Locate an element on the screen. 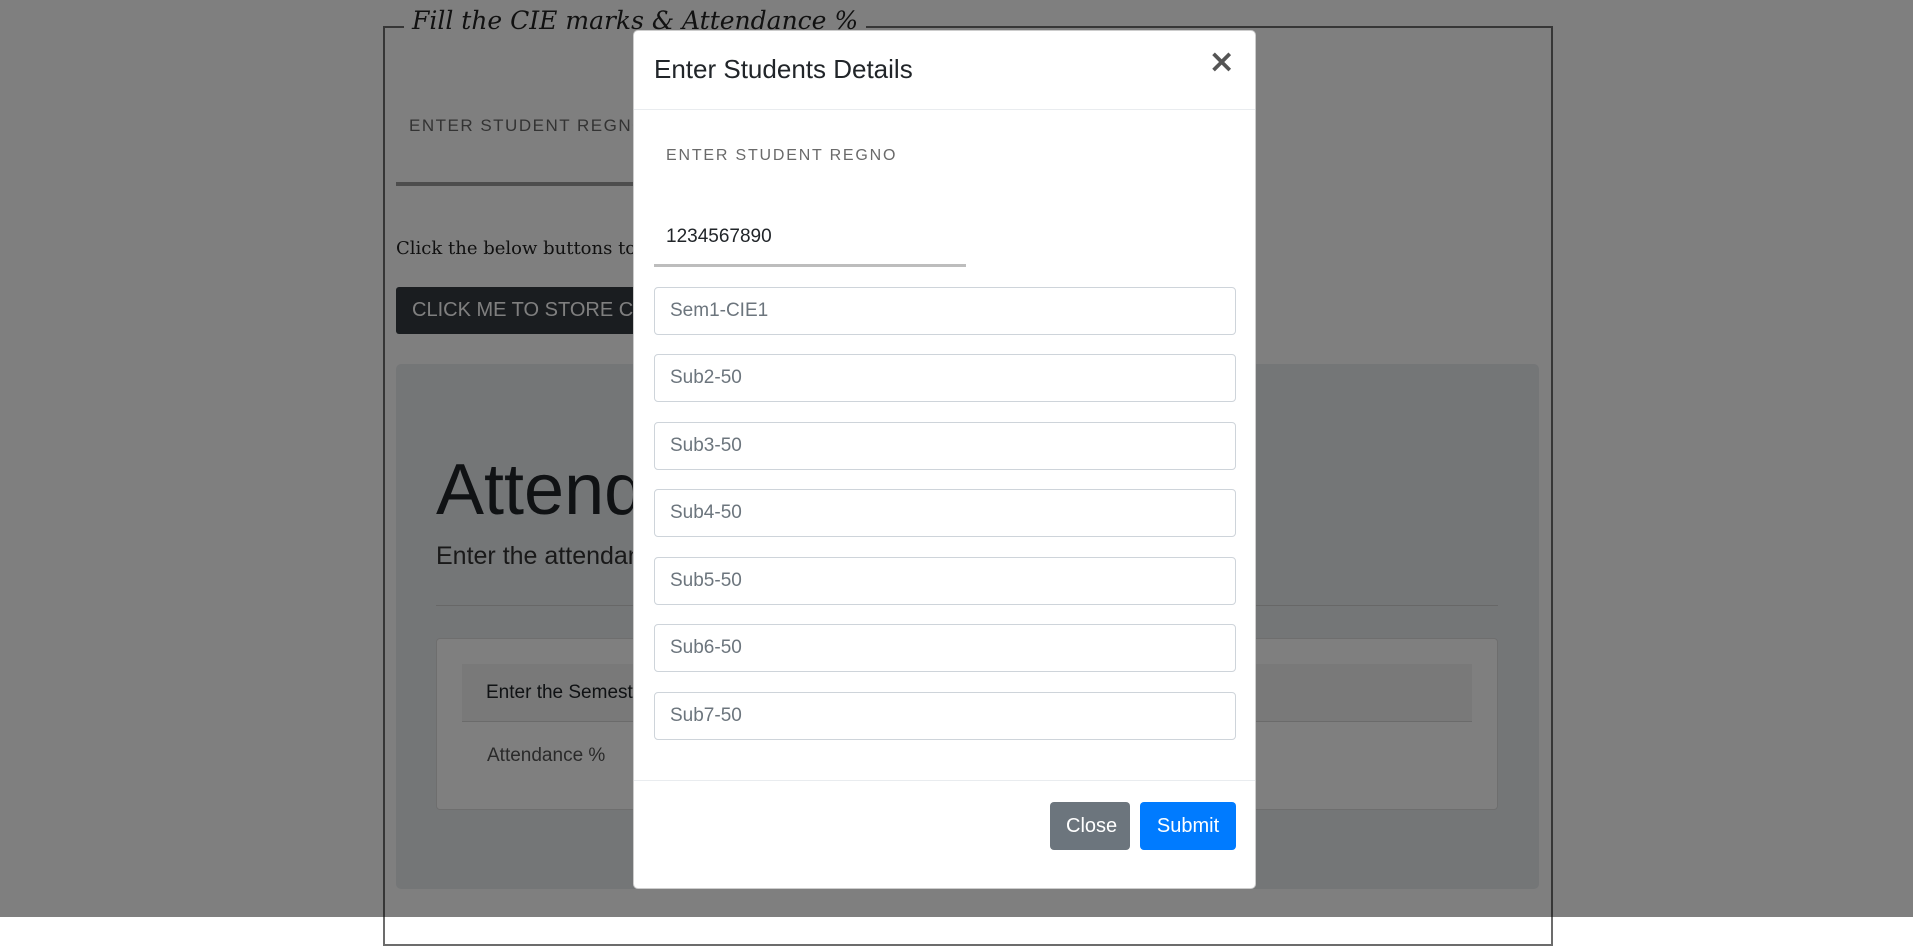  sub2-input is located at coordinates (945, 378).